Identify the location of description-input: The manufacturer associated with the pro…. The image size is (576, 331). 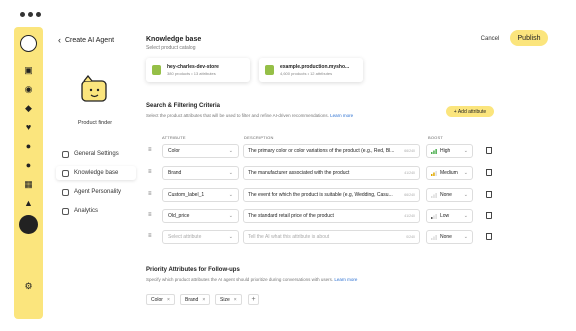
(331, 173).